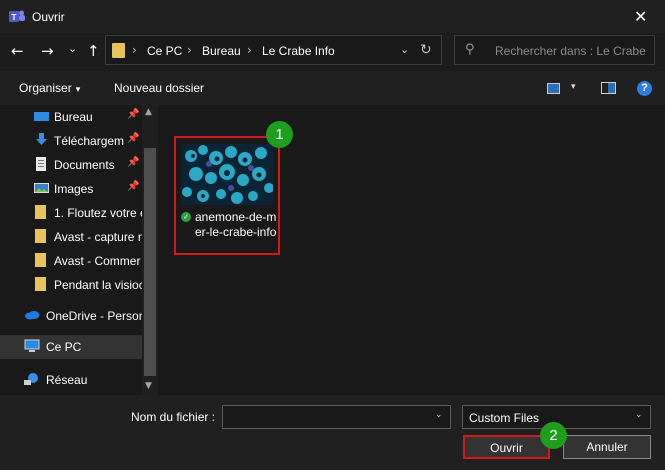  Describe the element at coordinates (98, 213) in the screenshot. I see `sidebar-item-label: 1. Floutez votre e` at that location.